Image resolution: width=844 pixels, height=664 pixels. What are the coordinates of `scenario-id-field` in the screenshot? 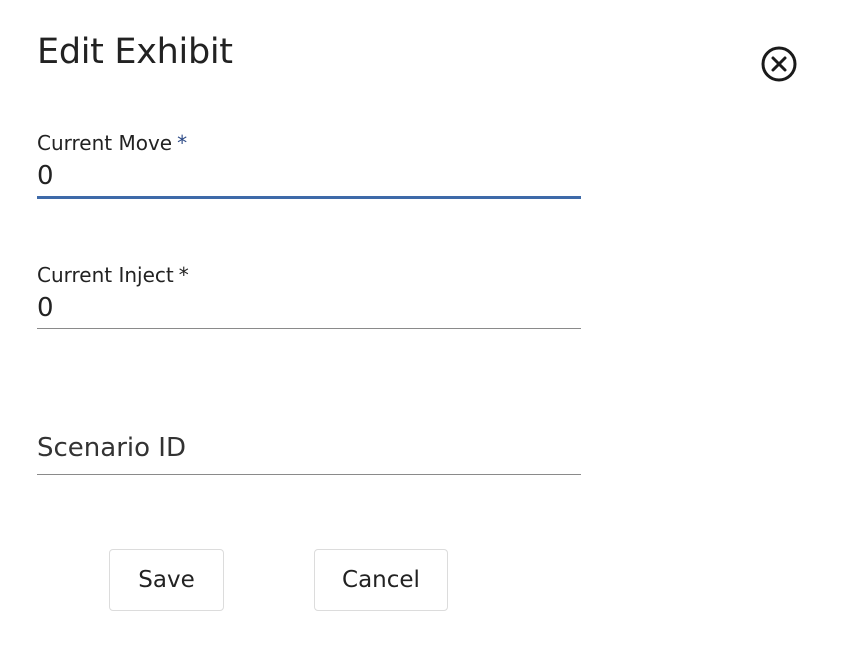 It's located at (309, 451).